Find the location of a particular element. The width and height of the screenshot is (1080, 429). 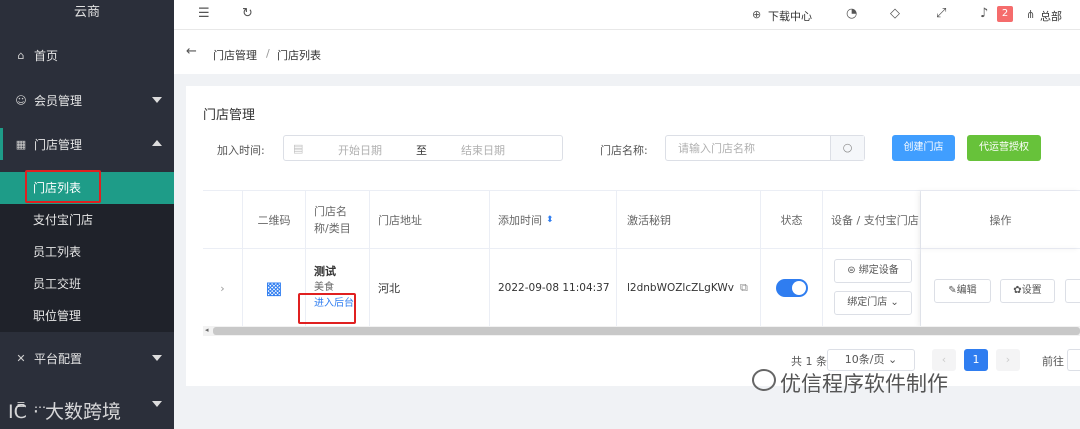

activation-secret: l2dnbWOZlcZLgKWv is located at coordinates (680, 288).